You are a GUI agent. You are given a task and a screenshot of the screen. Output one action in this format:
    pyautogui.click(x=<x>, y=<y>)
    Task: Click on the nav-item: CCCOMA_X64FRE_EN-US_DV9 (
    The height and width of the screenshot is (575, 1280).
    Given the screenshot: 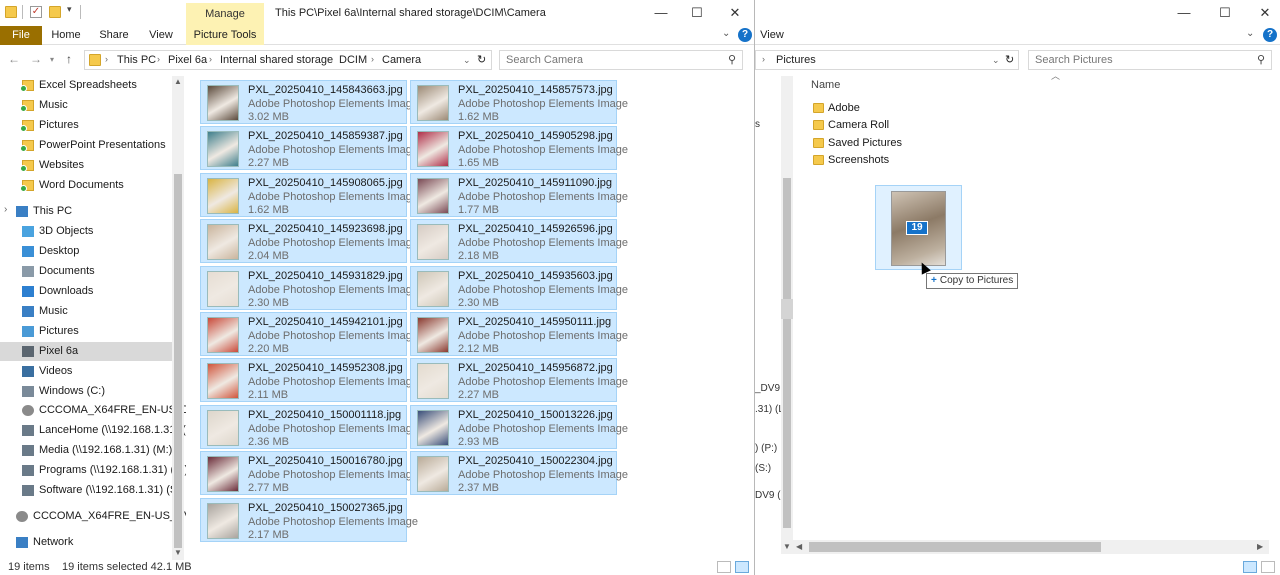 What is the action you would take?
    pyautogui.click(x=93, y=516)
    